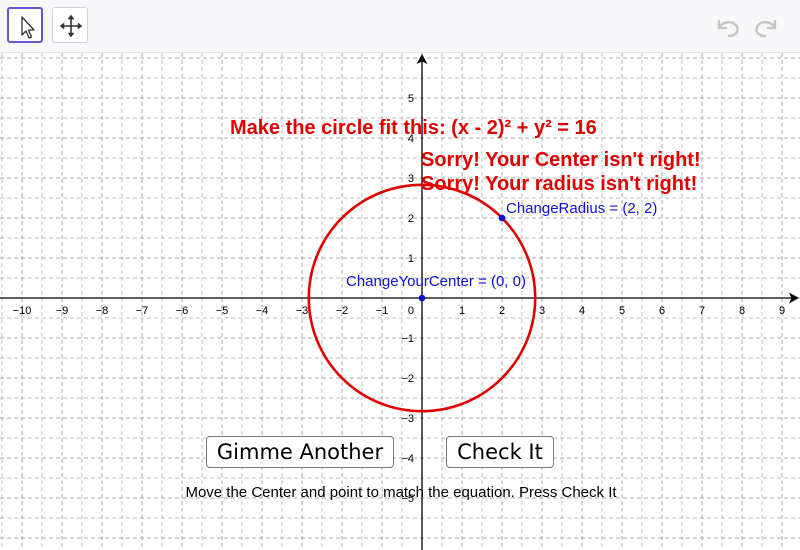 The height and width of the screenshot is (550, 800). Describe the element at coordinates (561, 160) in the screenshot. I see `center-feedback-text: Sorry! Your Center isn't right!` at that location.